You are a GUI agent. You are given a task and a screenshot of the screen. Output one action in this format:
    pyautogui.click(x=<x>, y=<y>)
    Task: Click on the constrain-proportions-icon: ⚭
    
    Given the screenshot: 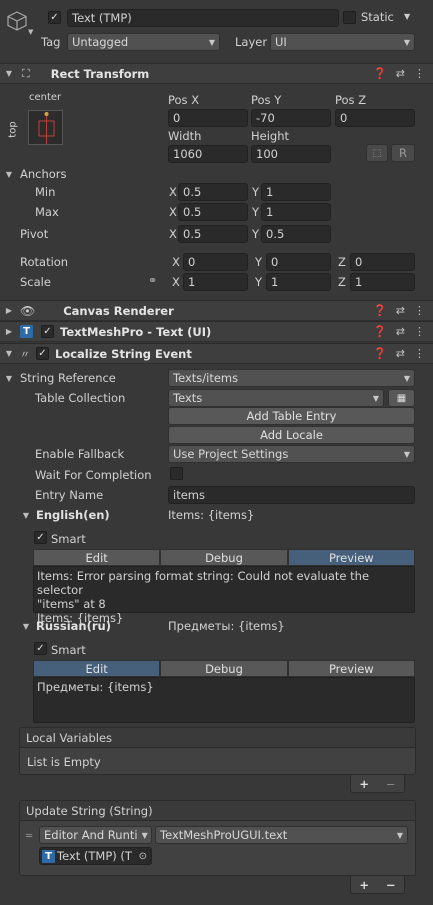 What is the action you would take?
    pyautogui.click(x=152, y=280)
    